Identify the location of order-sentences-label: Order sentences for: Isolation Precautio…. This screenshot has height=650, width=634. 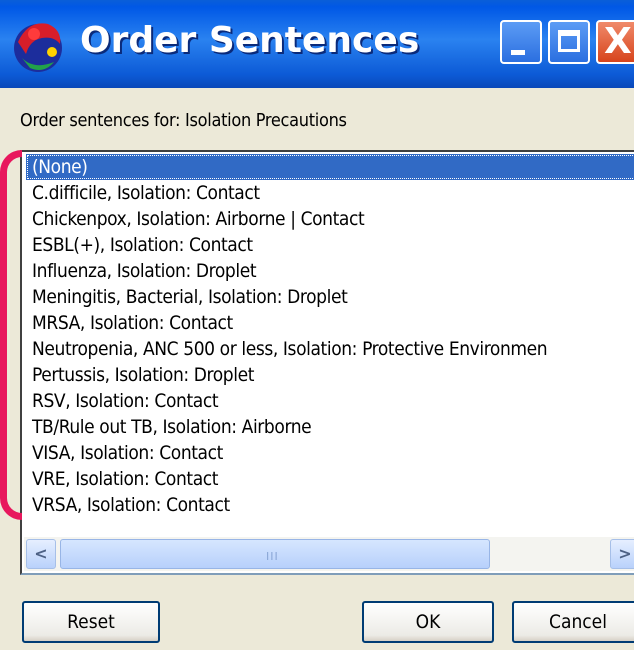
(183, 120).